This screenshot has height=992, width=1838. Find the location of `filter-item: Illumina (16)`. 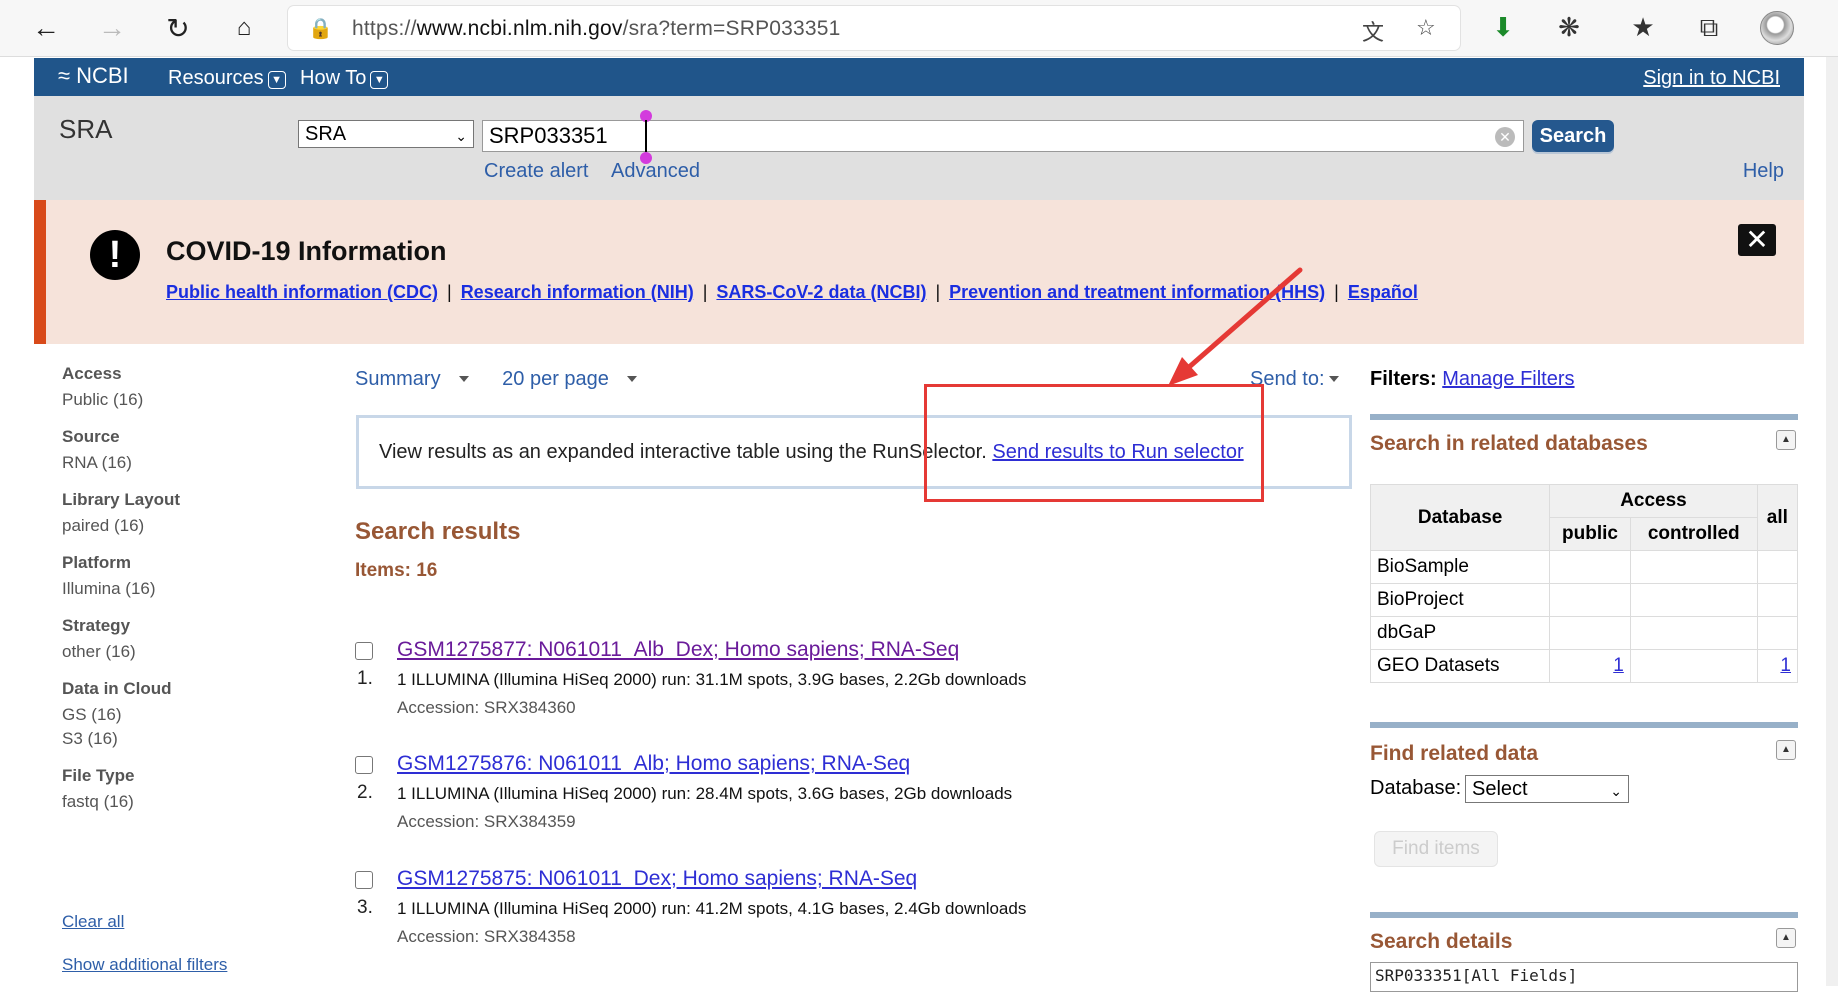

filter-item: Illumina (16) is located at coordinates (177, 589).